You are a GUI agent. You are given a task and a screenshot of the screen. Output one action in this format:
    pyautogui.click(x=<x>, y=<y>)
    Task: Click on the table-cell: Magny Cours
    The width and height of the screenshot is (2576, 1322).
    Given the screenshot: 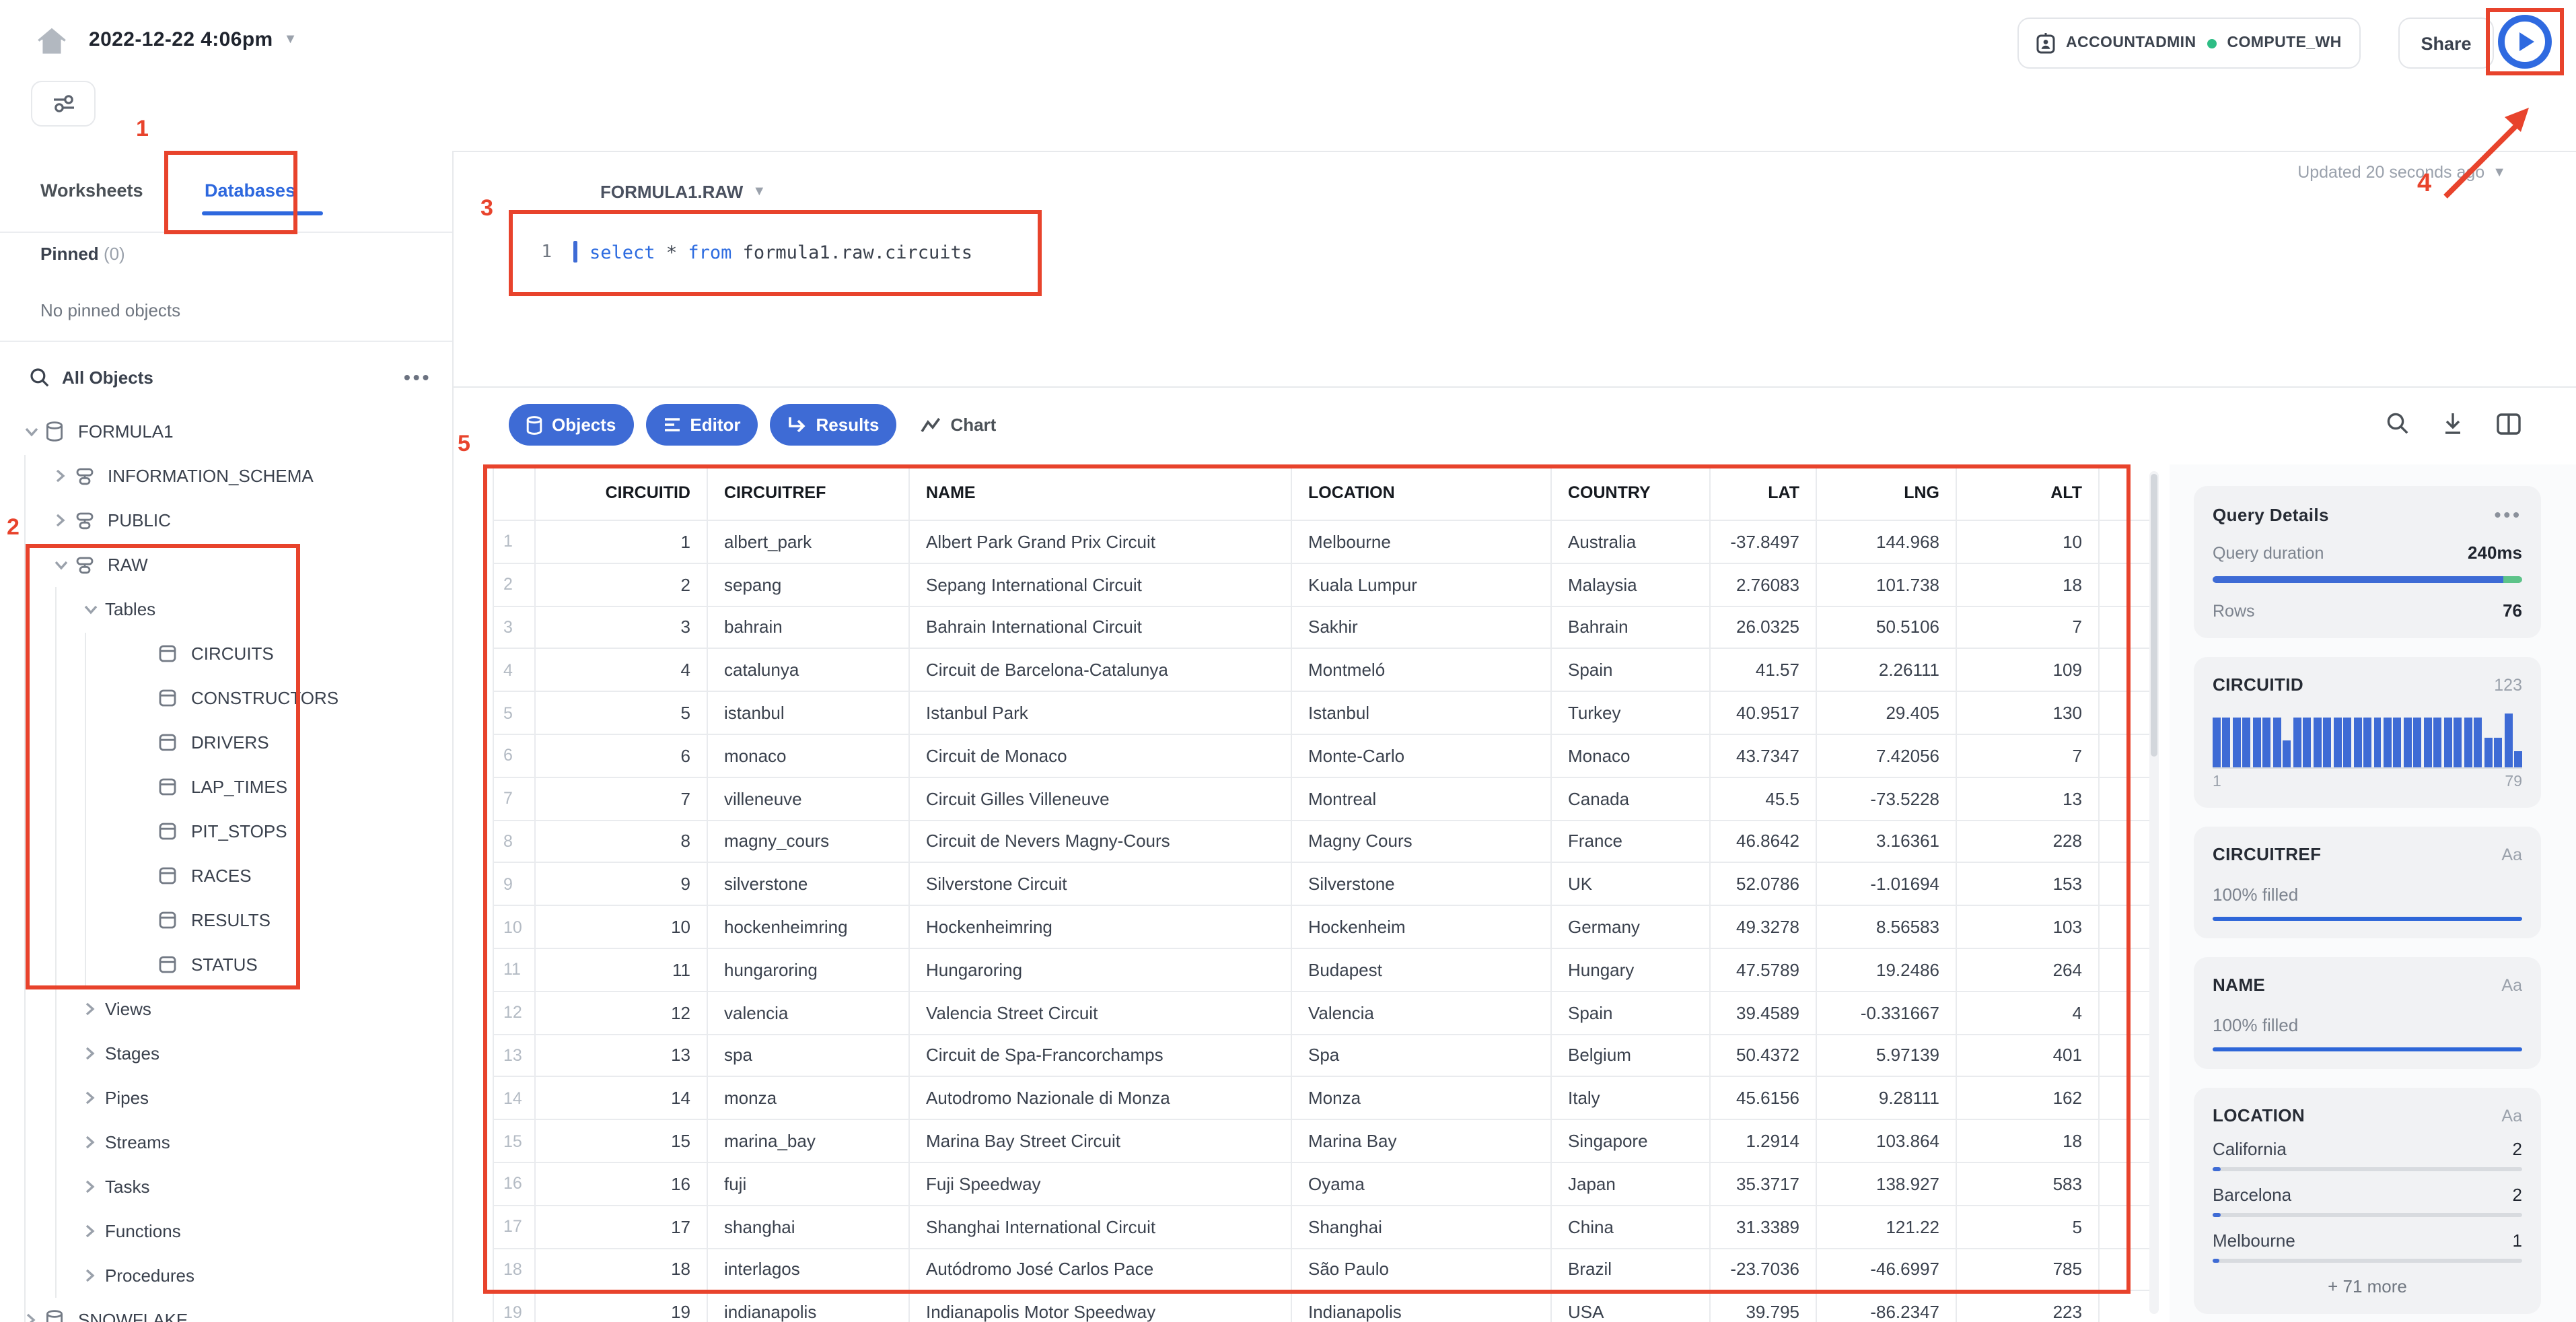 What is the action you would take?
    pyautogui.click(x=1422, y=843)
    